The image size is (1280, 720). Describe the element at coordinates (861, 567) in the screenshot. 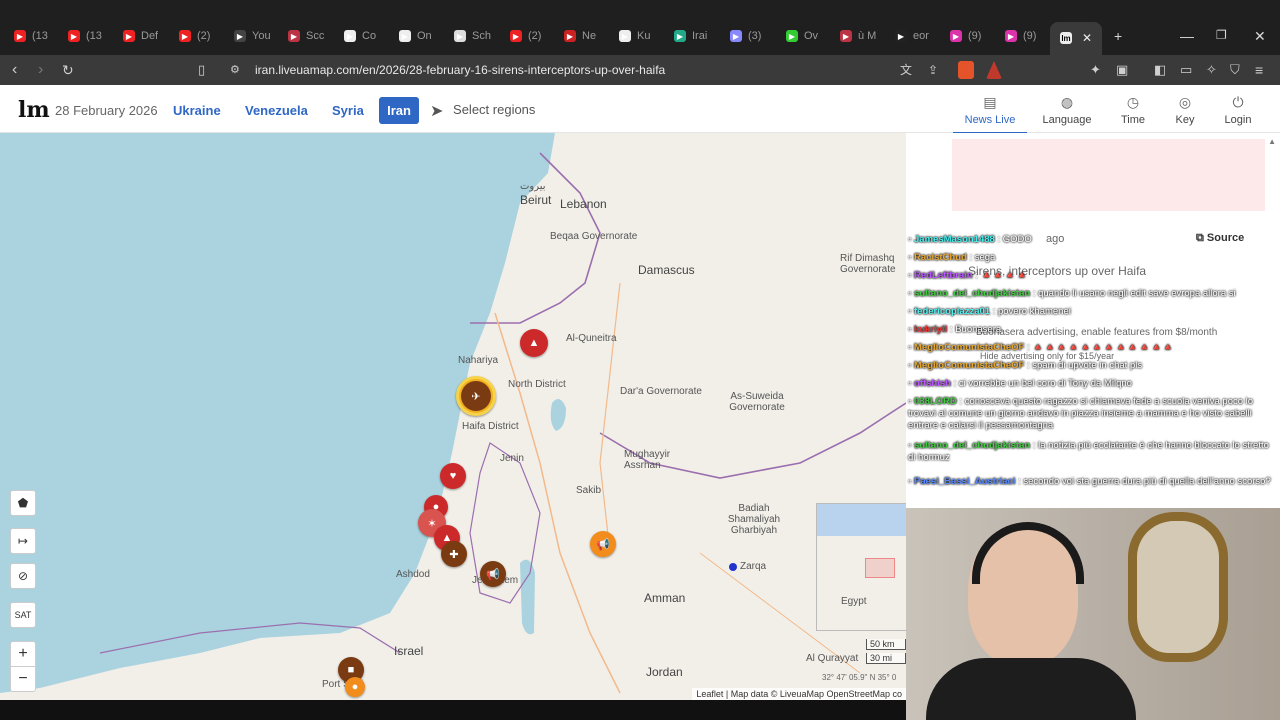

I see `minimap: Egypt` at that location.